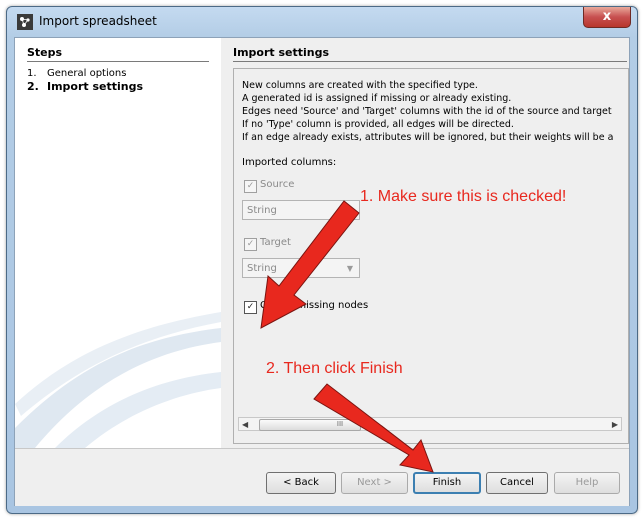 The height and width of the screenshot is (520, 643). I want to click on scroll-left-icon: ◀, so click(245, 424).